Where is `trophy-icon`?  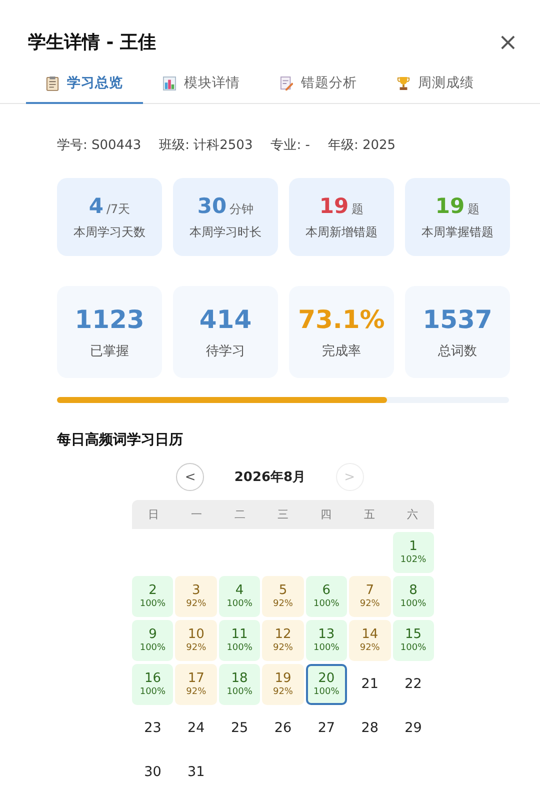 trophy-icon is located at coordinates (403, 83).